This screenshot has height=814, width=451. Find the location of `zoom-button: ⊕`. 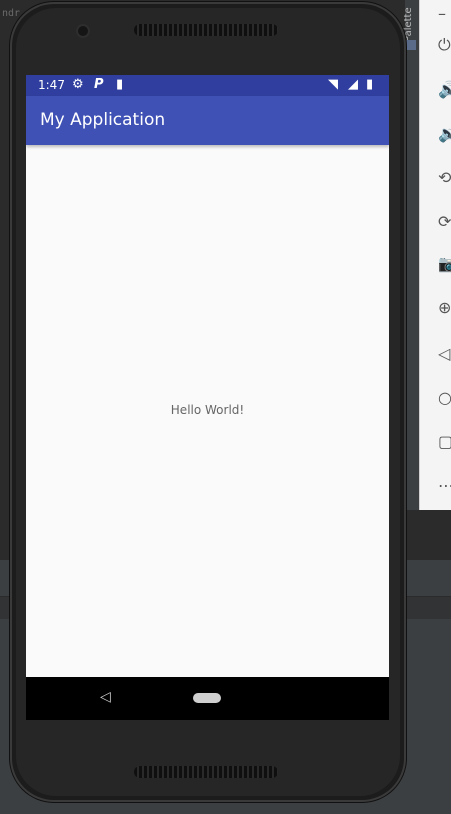

zoom-button: ⊕ is located at coordinates (435, 307).